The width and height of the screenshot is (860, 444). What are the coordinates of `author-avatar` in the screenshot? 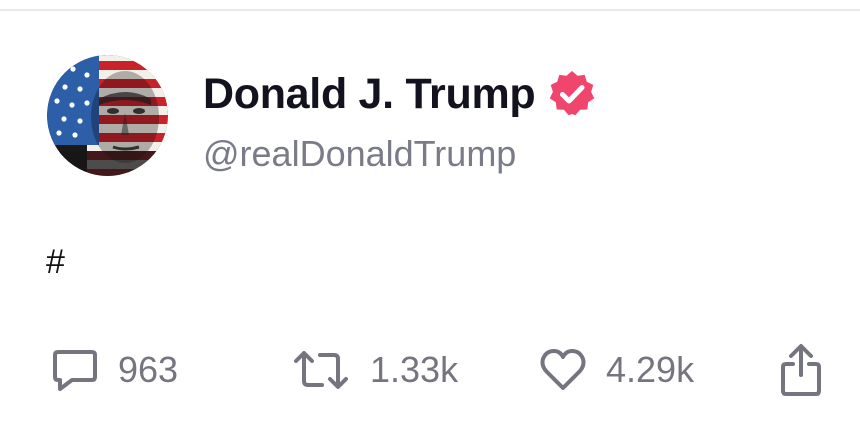 It's located at (107, 115).